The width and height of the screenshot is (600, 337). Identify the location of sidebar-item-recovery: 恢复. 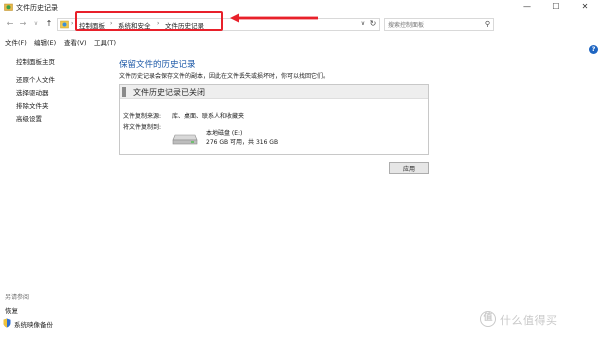
(11, 310).